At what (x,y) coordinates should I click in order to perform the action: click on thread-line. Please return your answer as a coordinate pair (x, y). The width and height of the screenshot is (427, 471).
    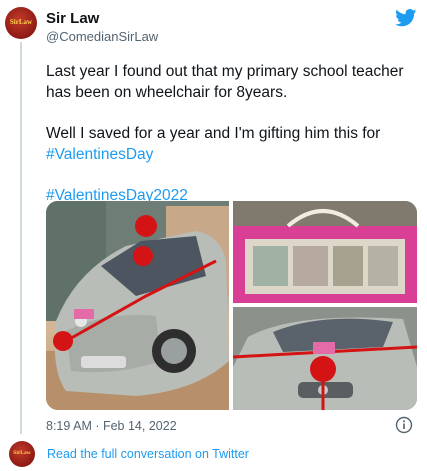
    Looking at the image, I should click on (21, 238).